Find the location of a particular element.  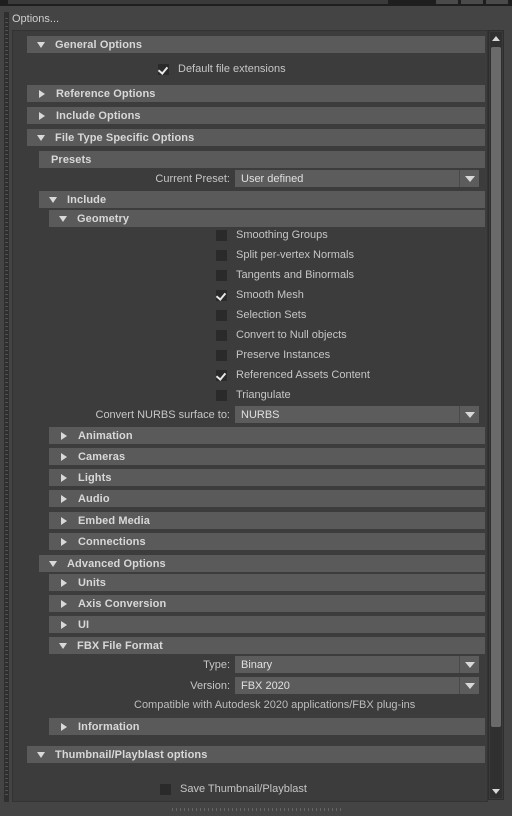

checkbox-split-per-vertex-normals is located at coordinates (221, 255).